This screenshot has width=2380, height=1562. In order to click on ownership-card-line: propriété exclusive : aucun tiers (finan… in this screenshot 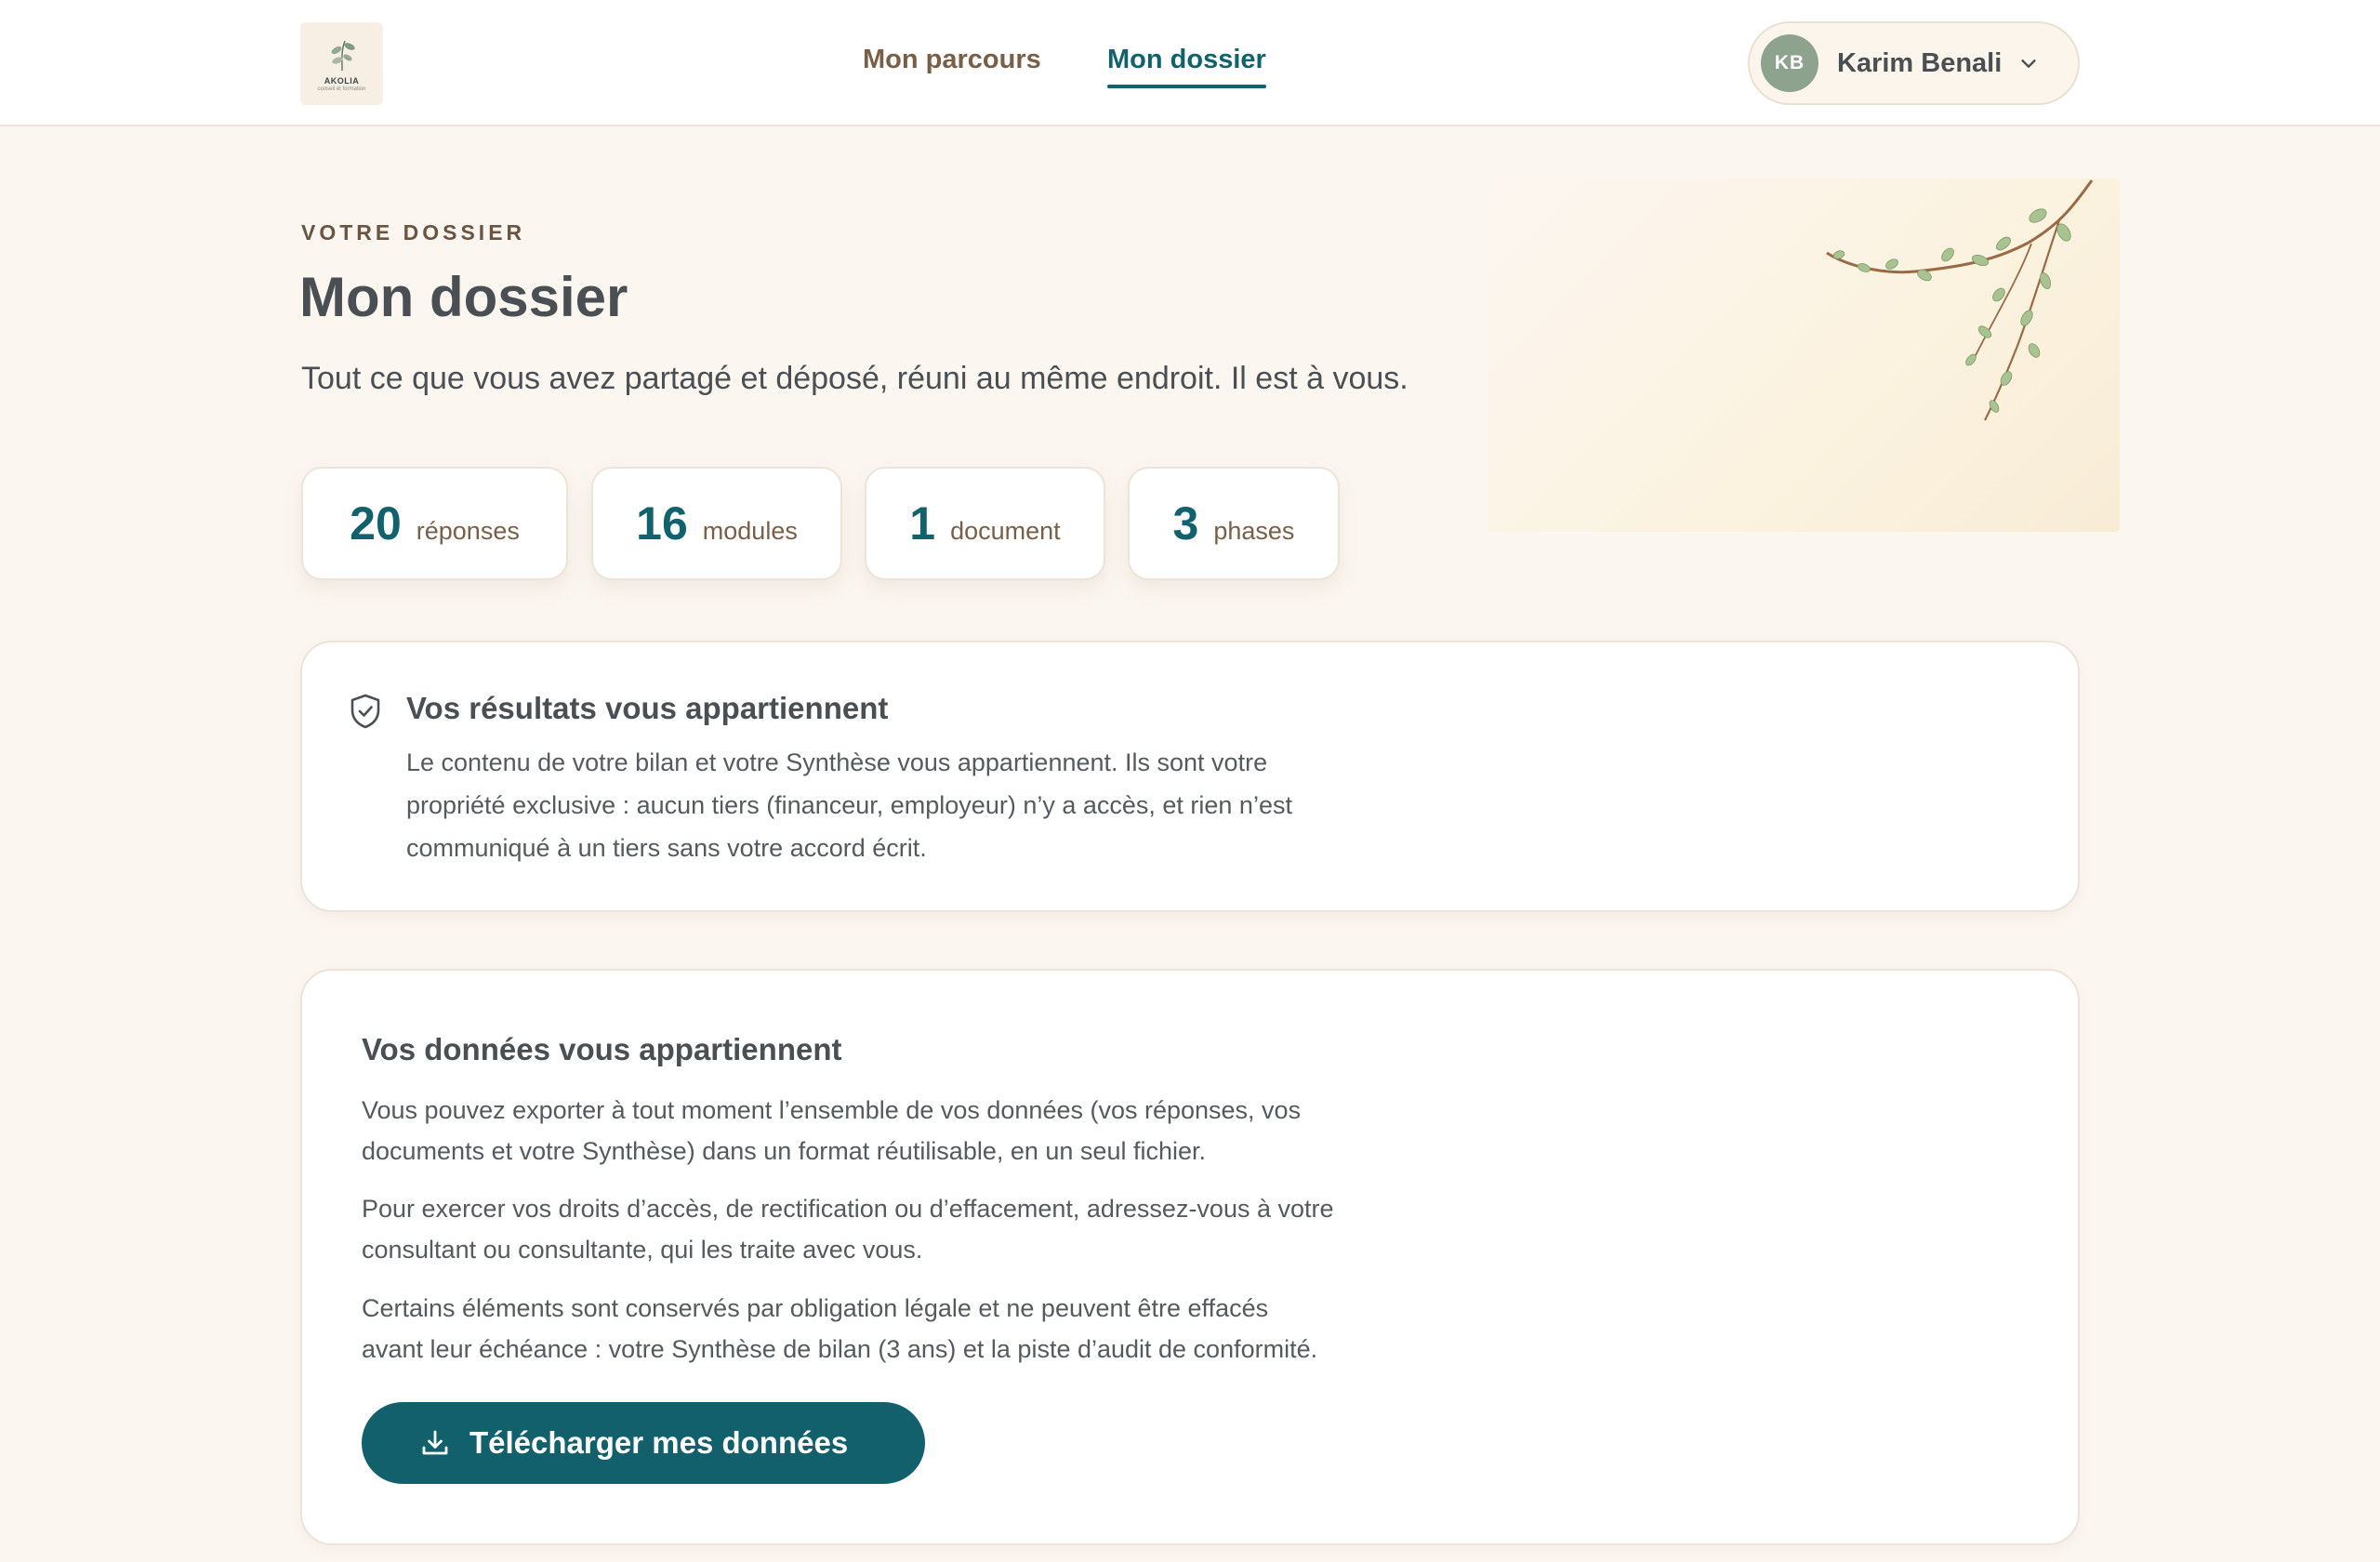, I will do `click(849, 805)`.